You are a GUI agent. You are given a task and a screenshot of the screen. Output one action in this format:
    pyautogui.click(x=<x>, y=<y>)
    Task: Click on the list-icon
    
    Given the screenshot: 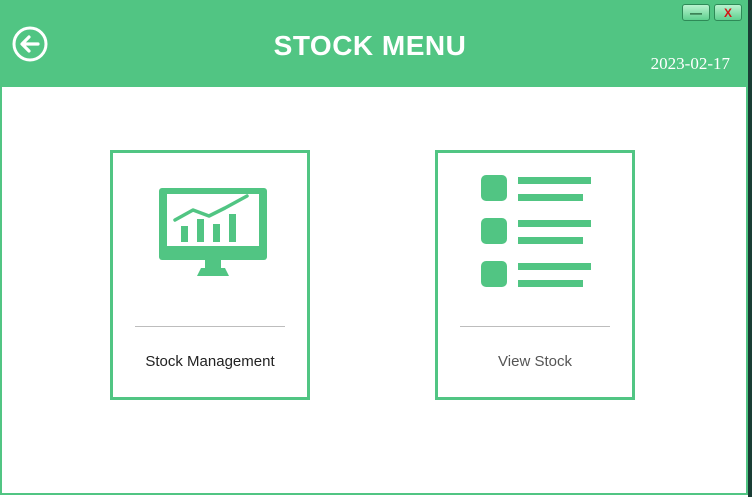 What is the action you would take?
    pyautogui.click(x=536, y=231)
    